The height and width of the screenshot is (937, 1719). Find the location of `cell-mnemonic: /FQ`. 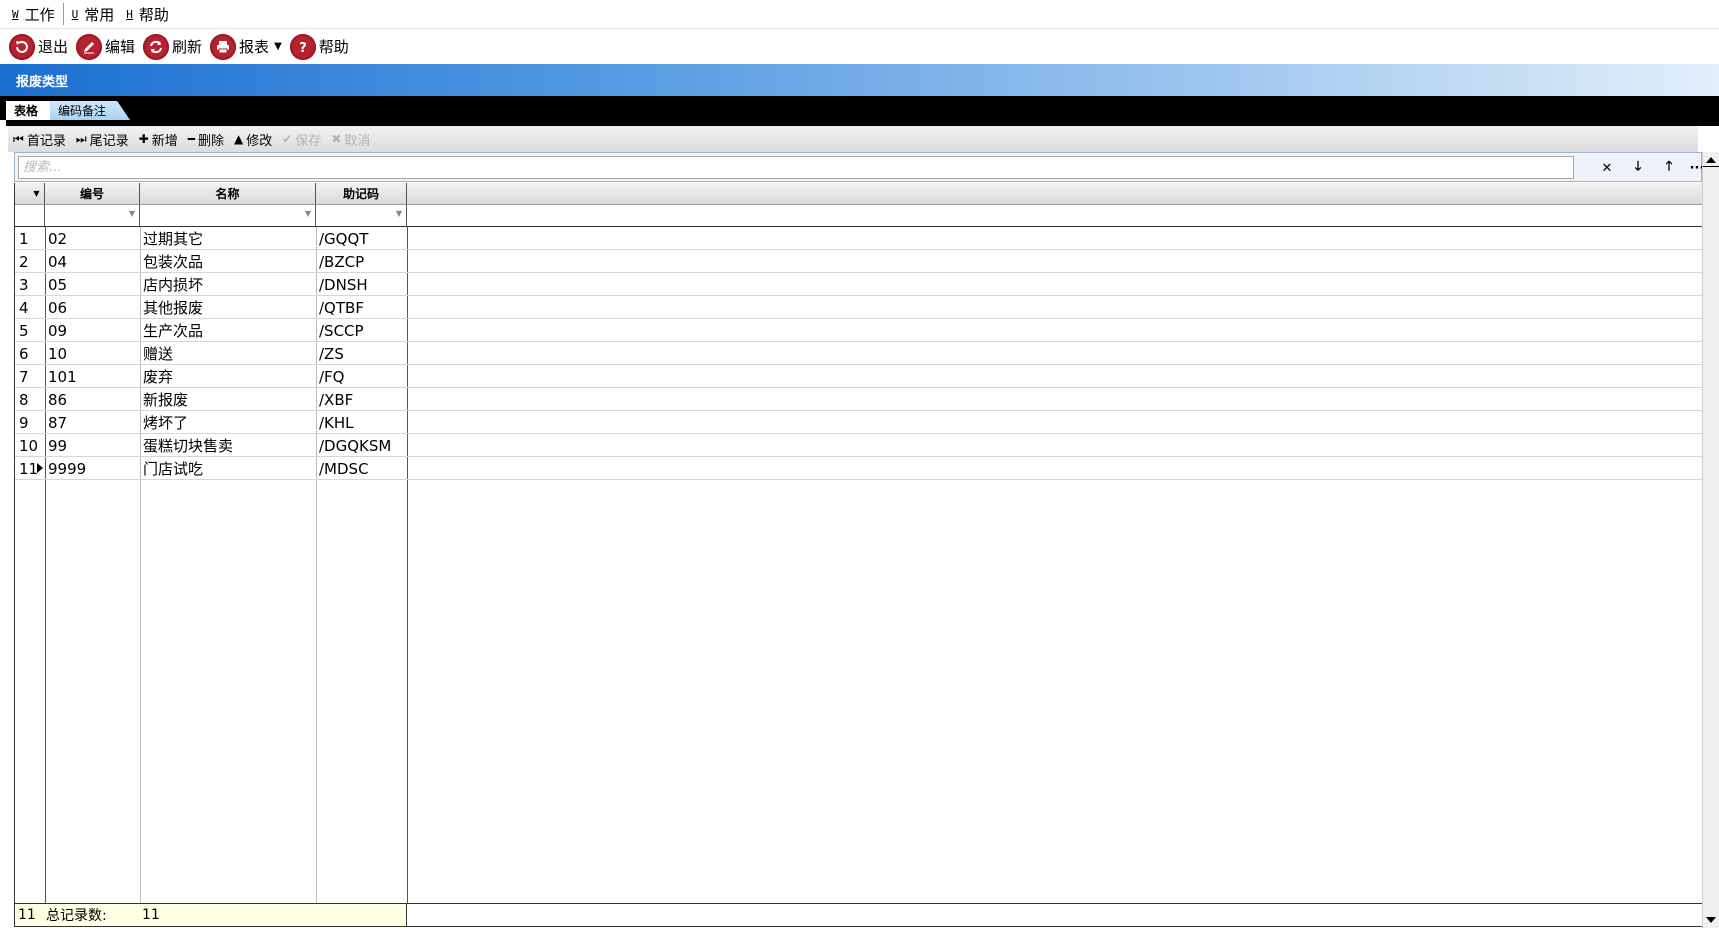

cell-mnemonic: /FQ is located at coordinates (361, 376).